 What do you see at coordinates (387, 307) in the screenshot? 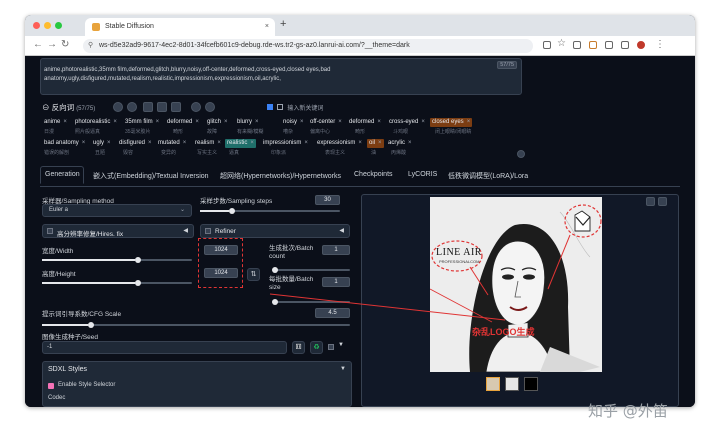
I see `annotation-arrow` at bounding box center [387, 307].